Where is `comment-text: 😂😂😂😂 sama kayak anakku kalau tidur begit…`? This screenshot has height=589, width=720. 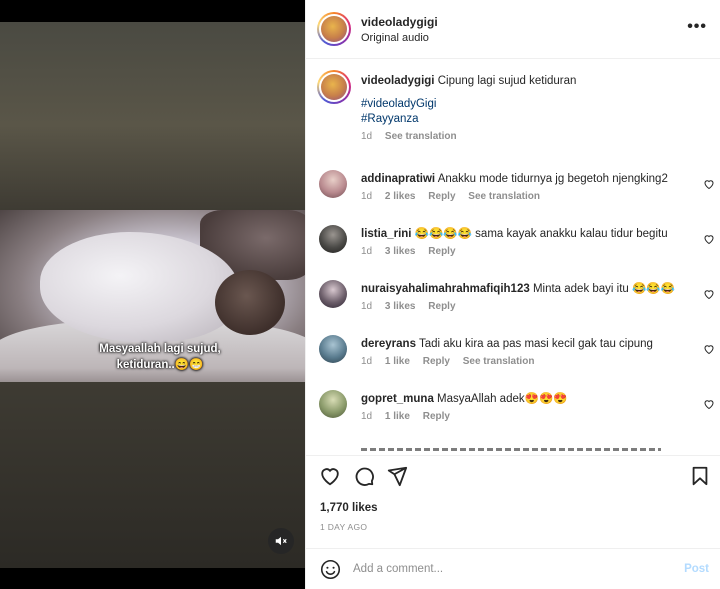
comment-text: 😂😂😂😂 sama kayak anakku kalau tidur begit… is located at coordinates (541, 234).